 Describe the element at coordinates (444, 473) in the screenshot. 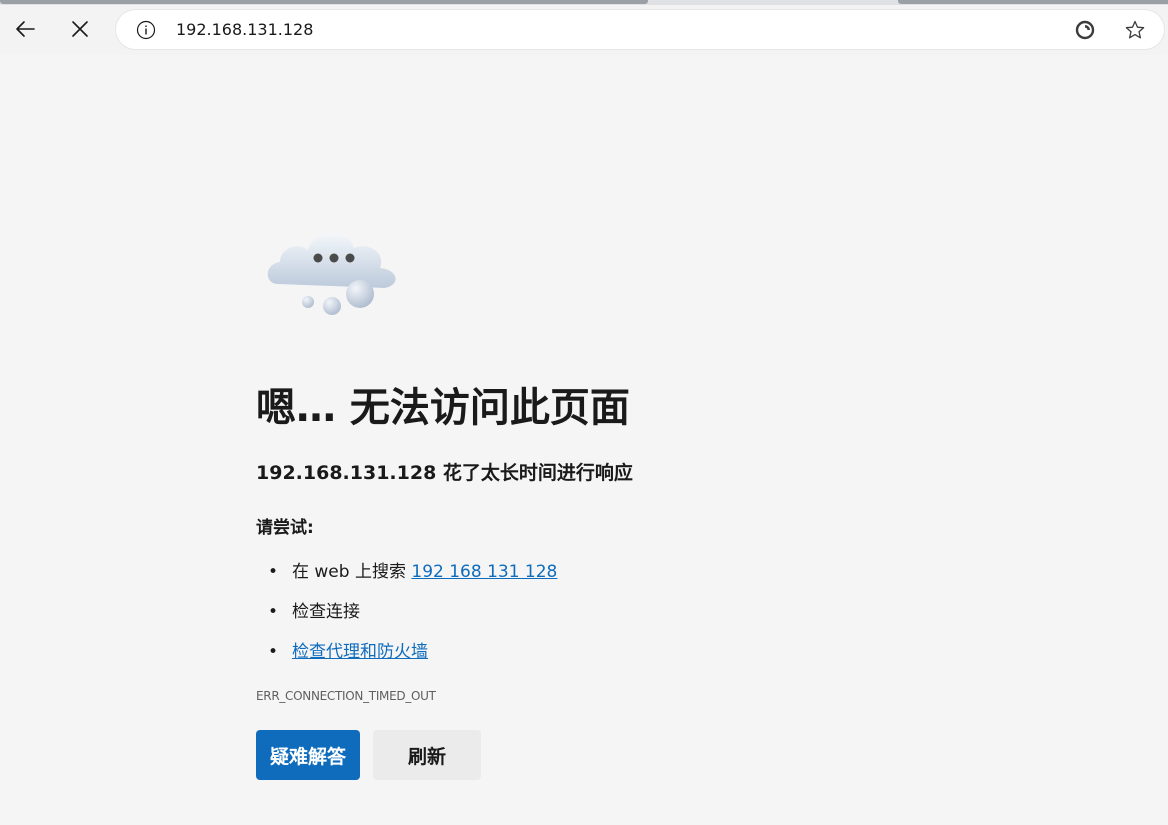

I see `error-subtitle: 192.168.131.128 花了太长时间进行响应` at that location.